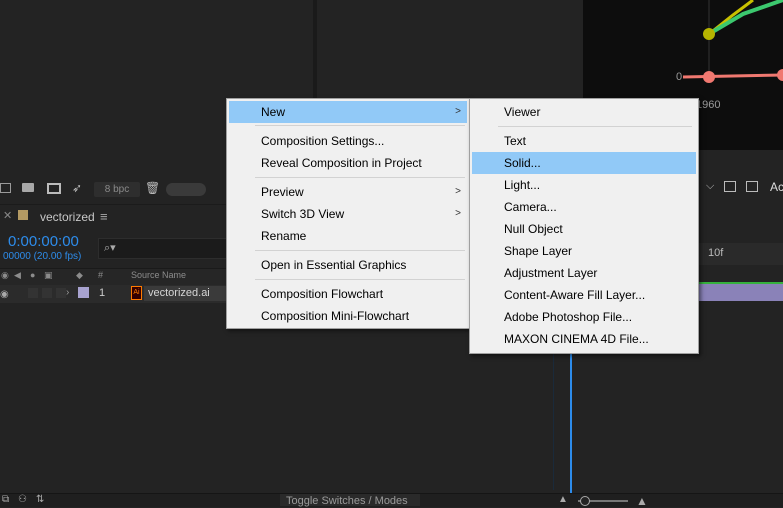  What do you see at coordinates (563, 499) in the screenshot?
I see `zoom-out-icon: ▲` at bounding box center [563, 499].